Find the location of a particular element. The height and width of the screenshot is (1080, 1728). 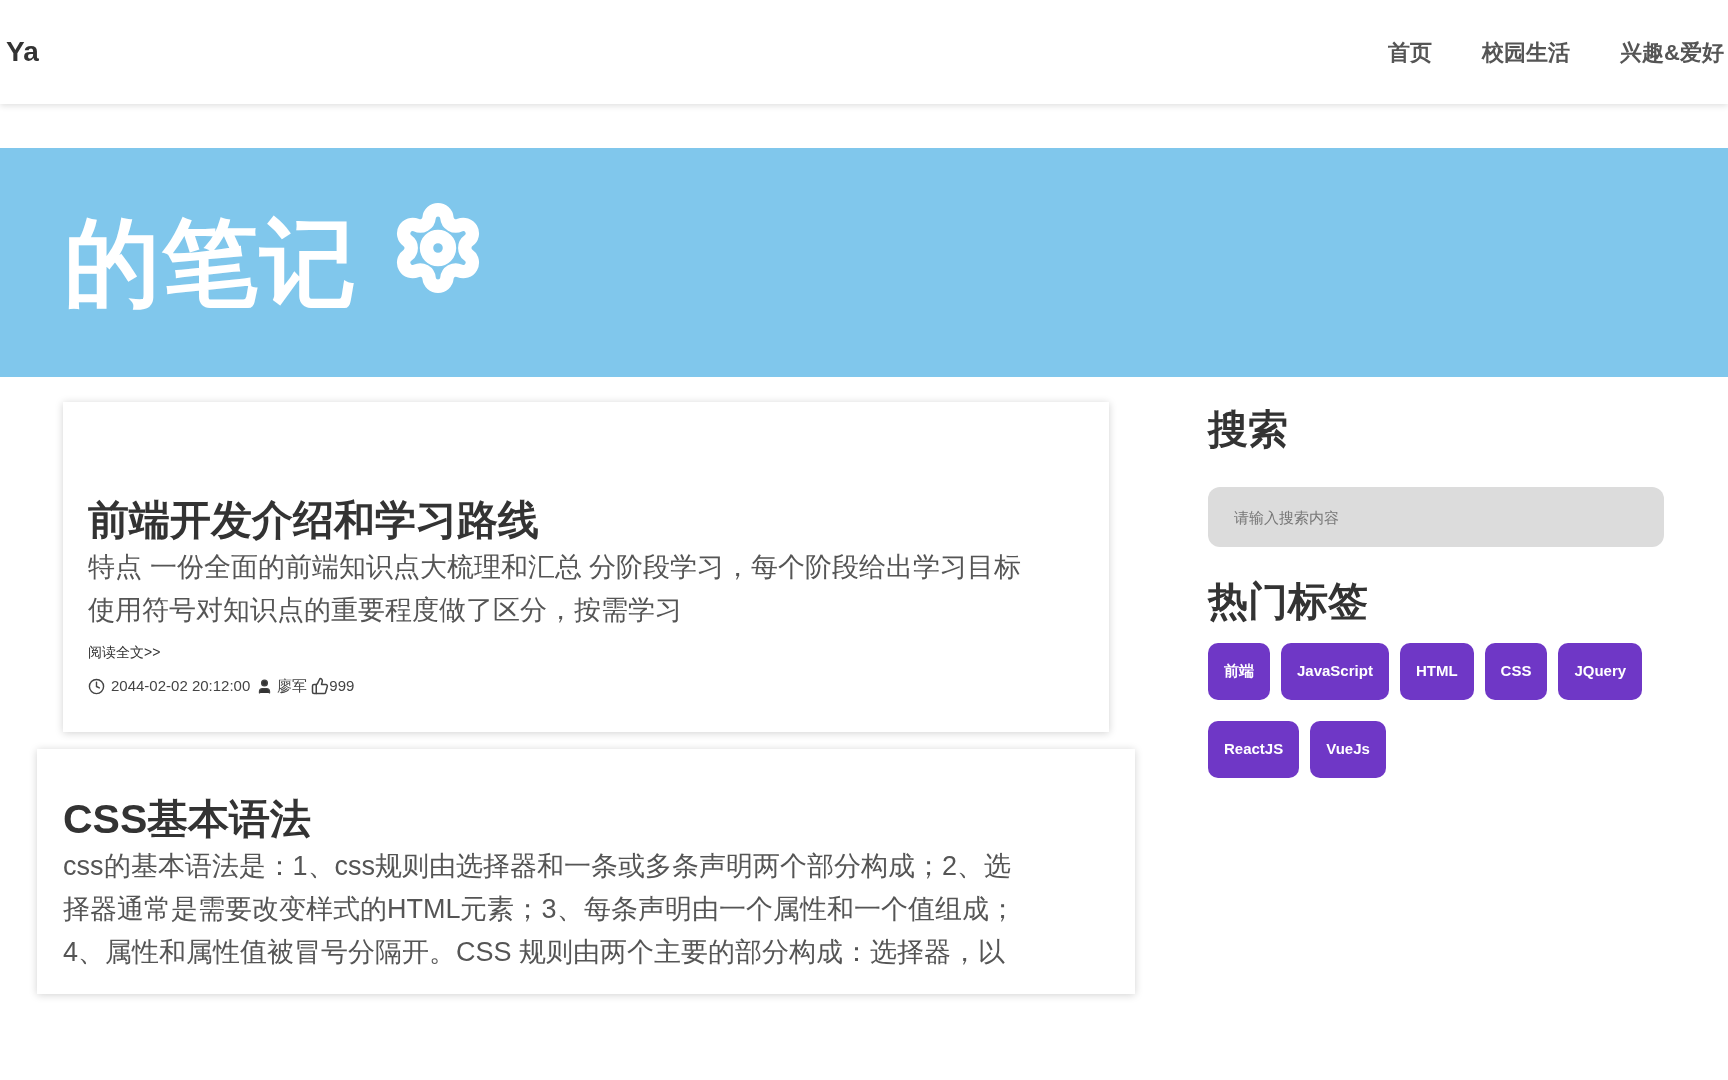

like-count: 999 is located at coordinates (342, 686).